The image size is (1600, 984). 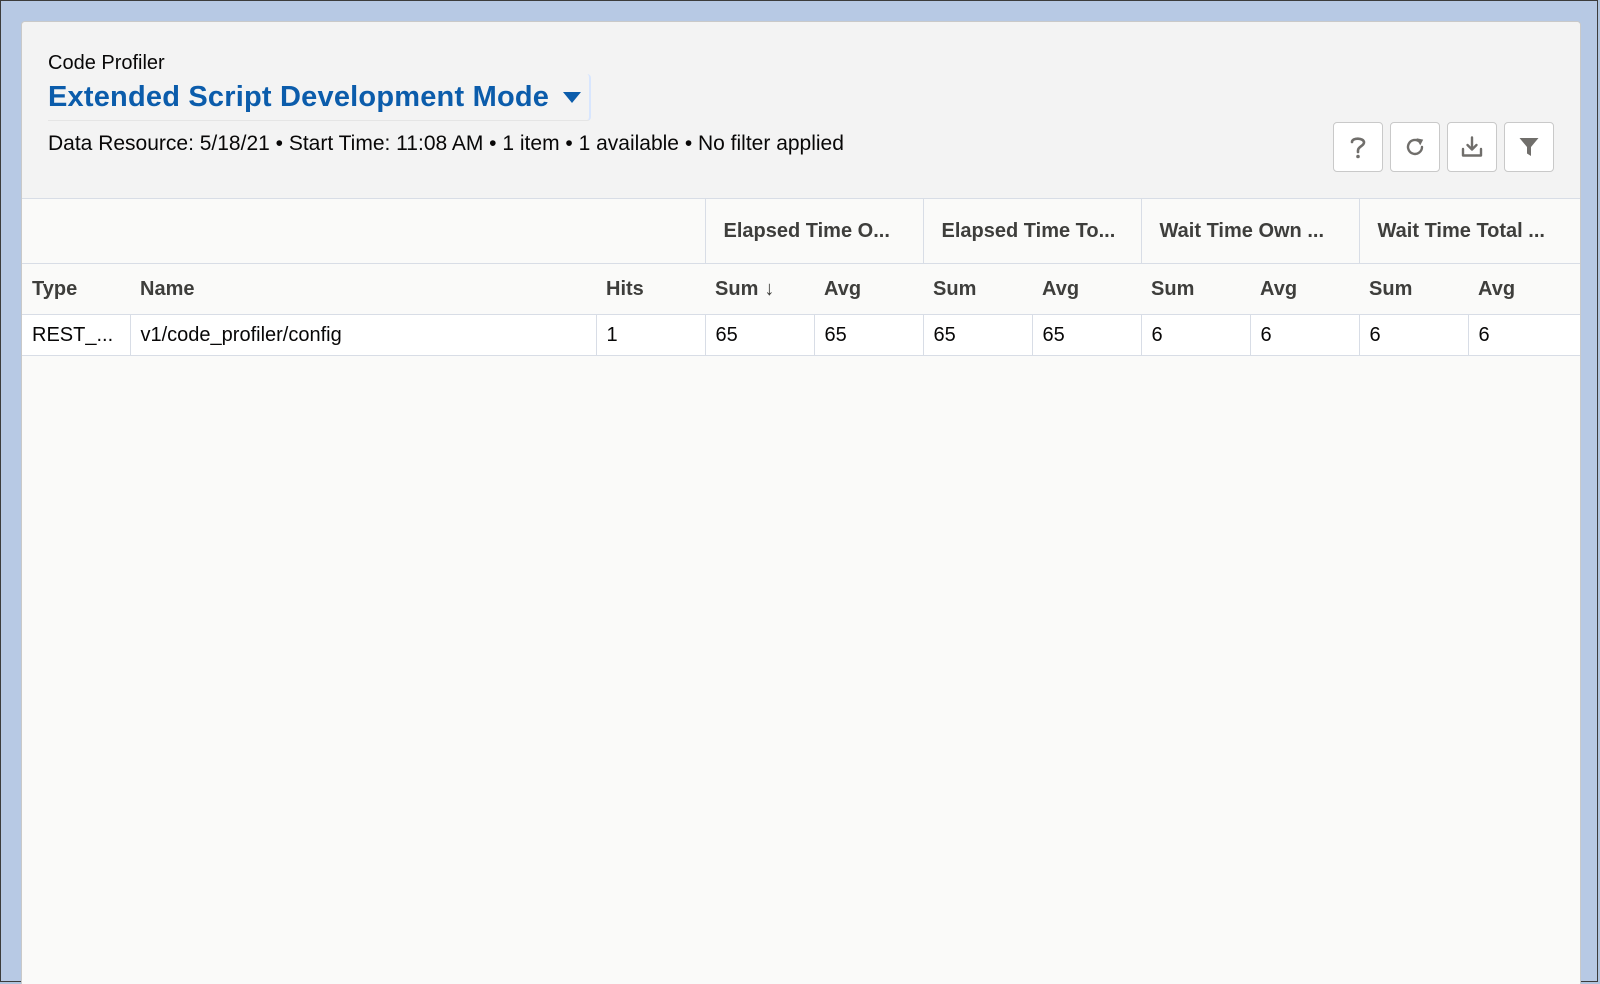 I want to click on cell-elapsed-own-avg: 65, so click(x=869, y=335).